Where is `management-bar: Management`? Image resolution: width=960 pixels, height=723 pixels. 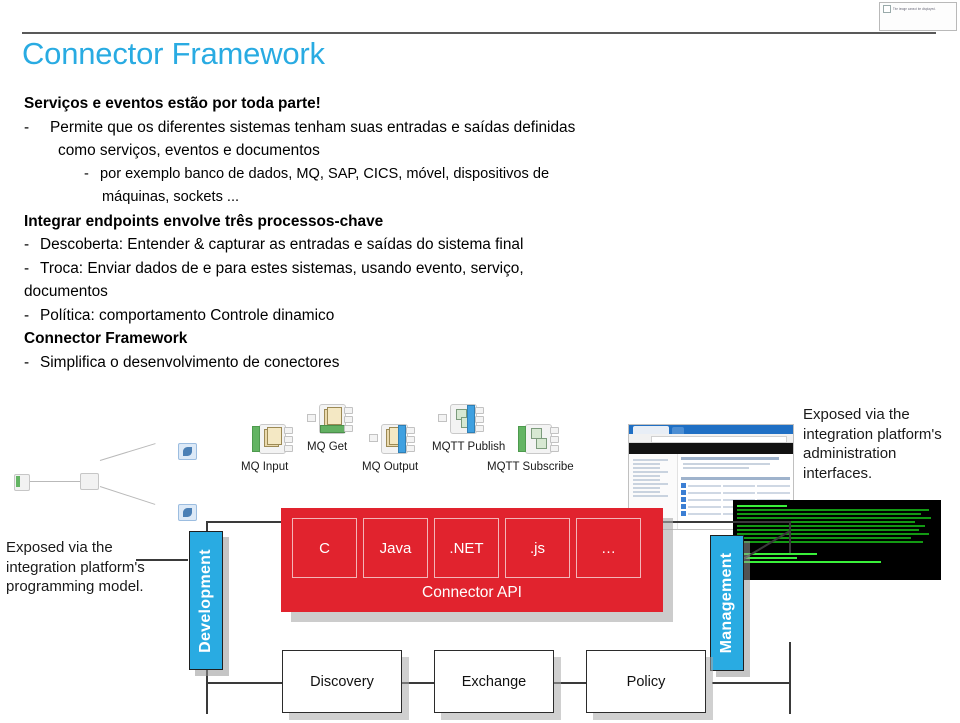 management-bar: Management is located at coordinates (727, 603).